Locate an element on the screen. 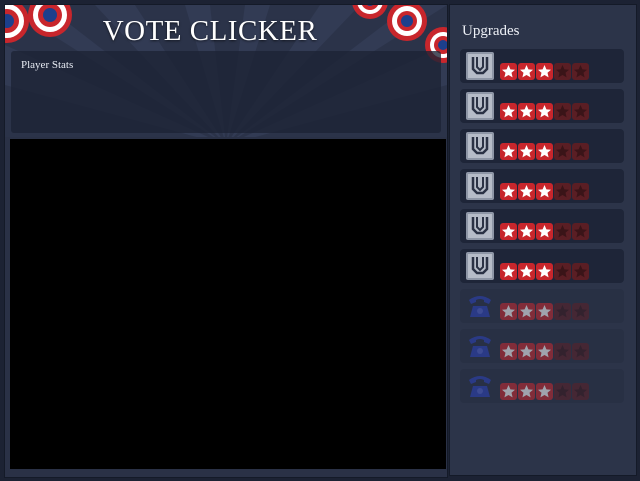 This screenshot has width=640, height=481. player-stats-panel: Player Stats is located at coordinates (226, 92).